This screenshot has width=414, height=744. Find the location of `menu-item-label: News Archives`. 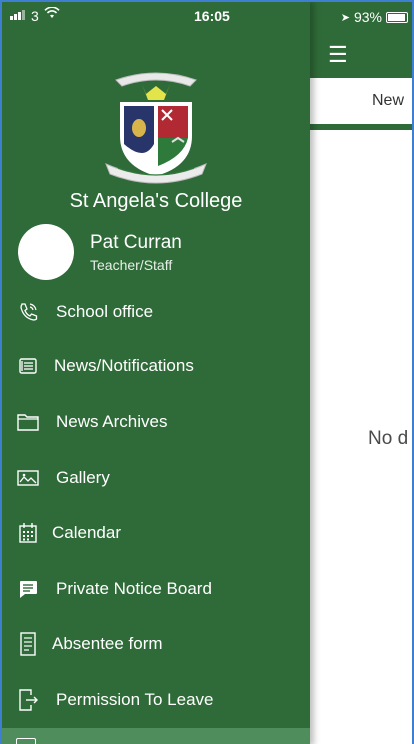

menu-item-label: News Archives is located at coordinates (112, 421).